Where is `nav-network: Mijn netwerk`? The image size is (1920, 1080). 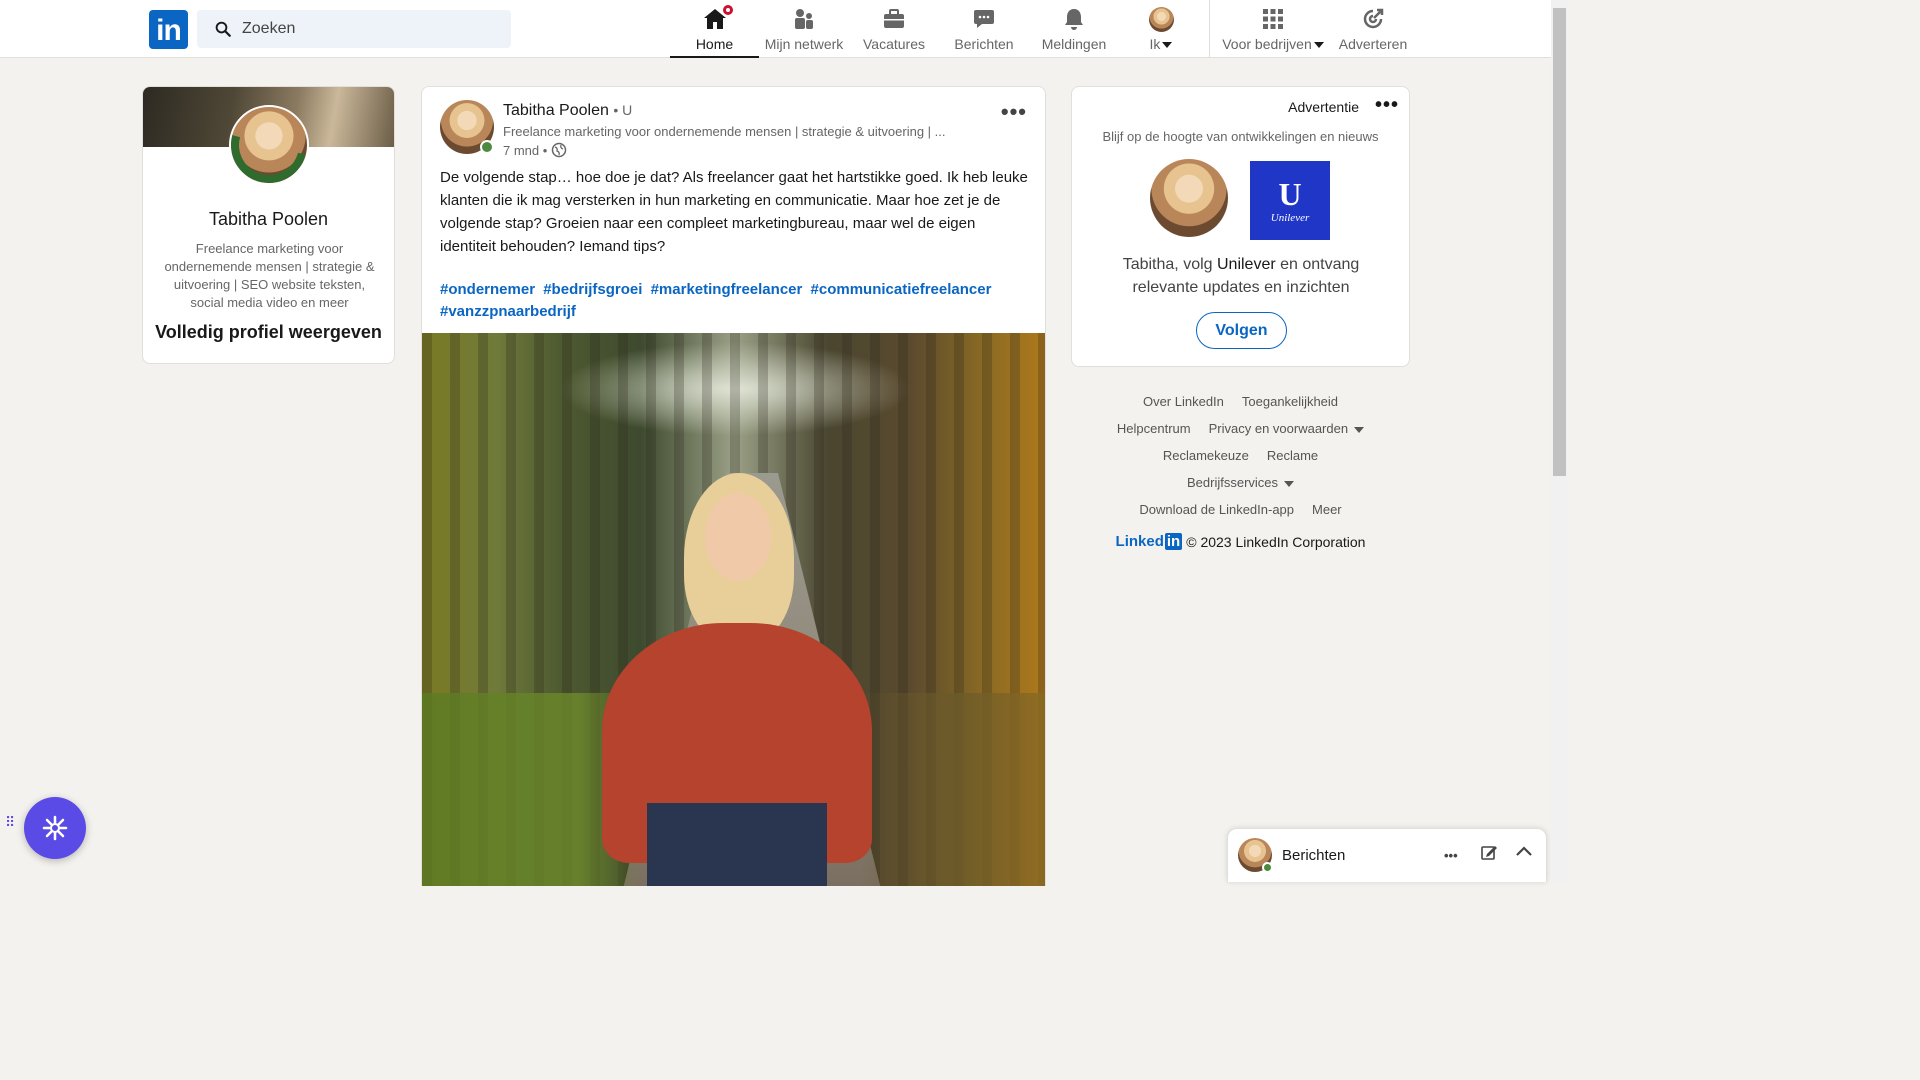
nav-network: Mijn netwerk is located at coordinates (804, 29).